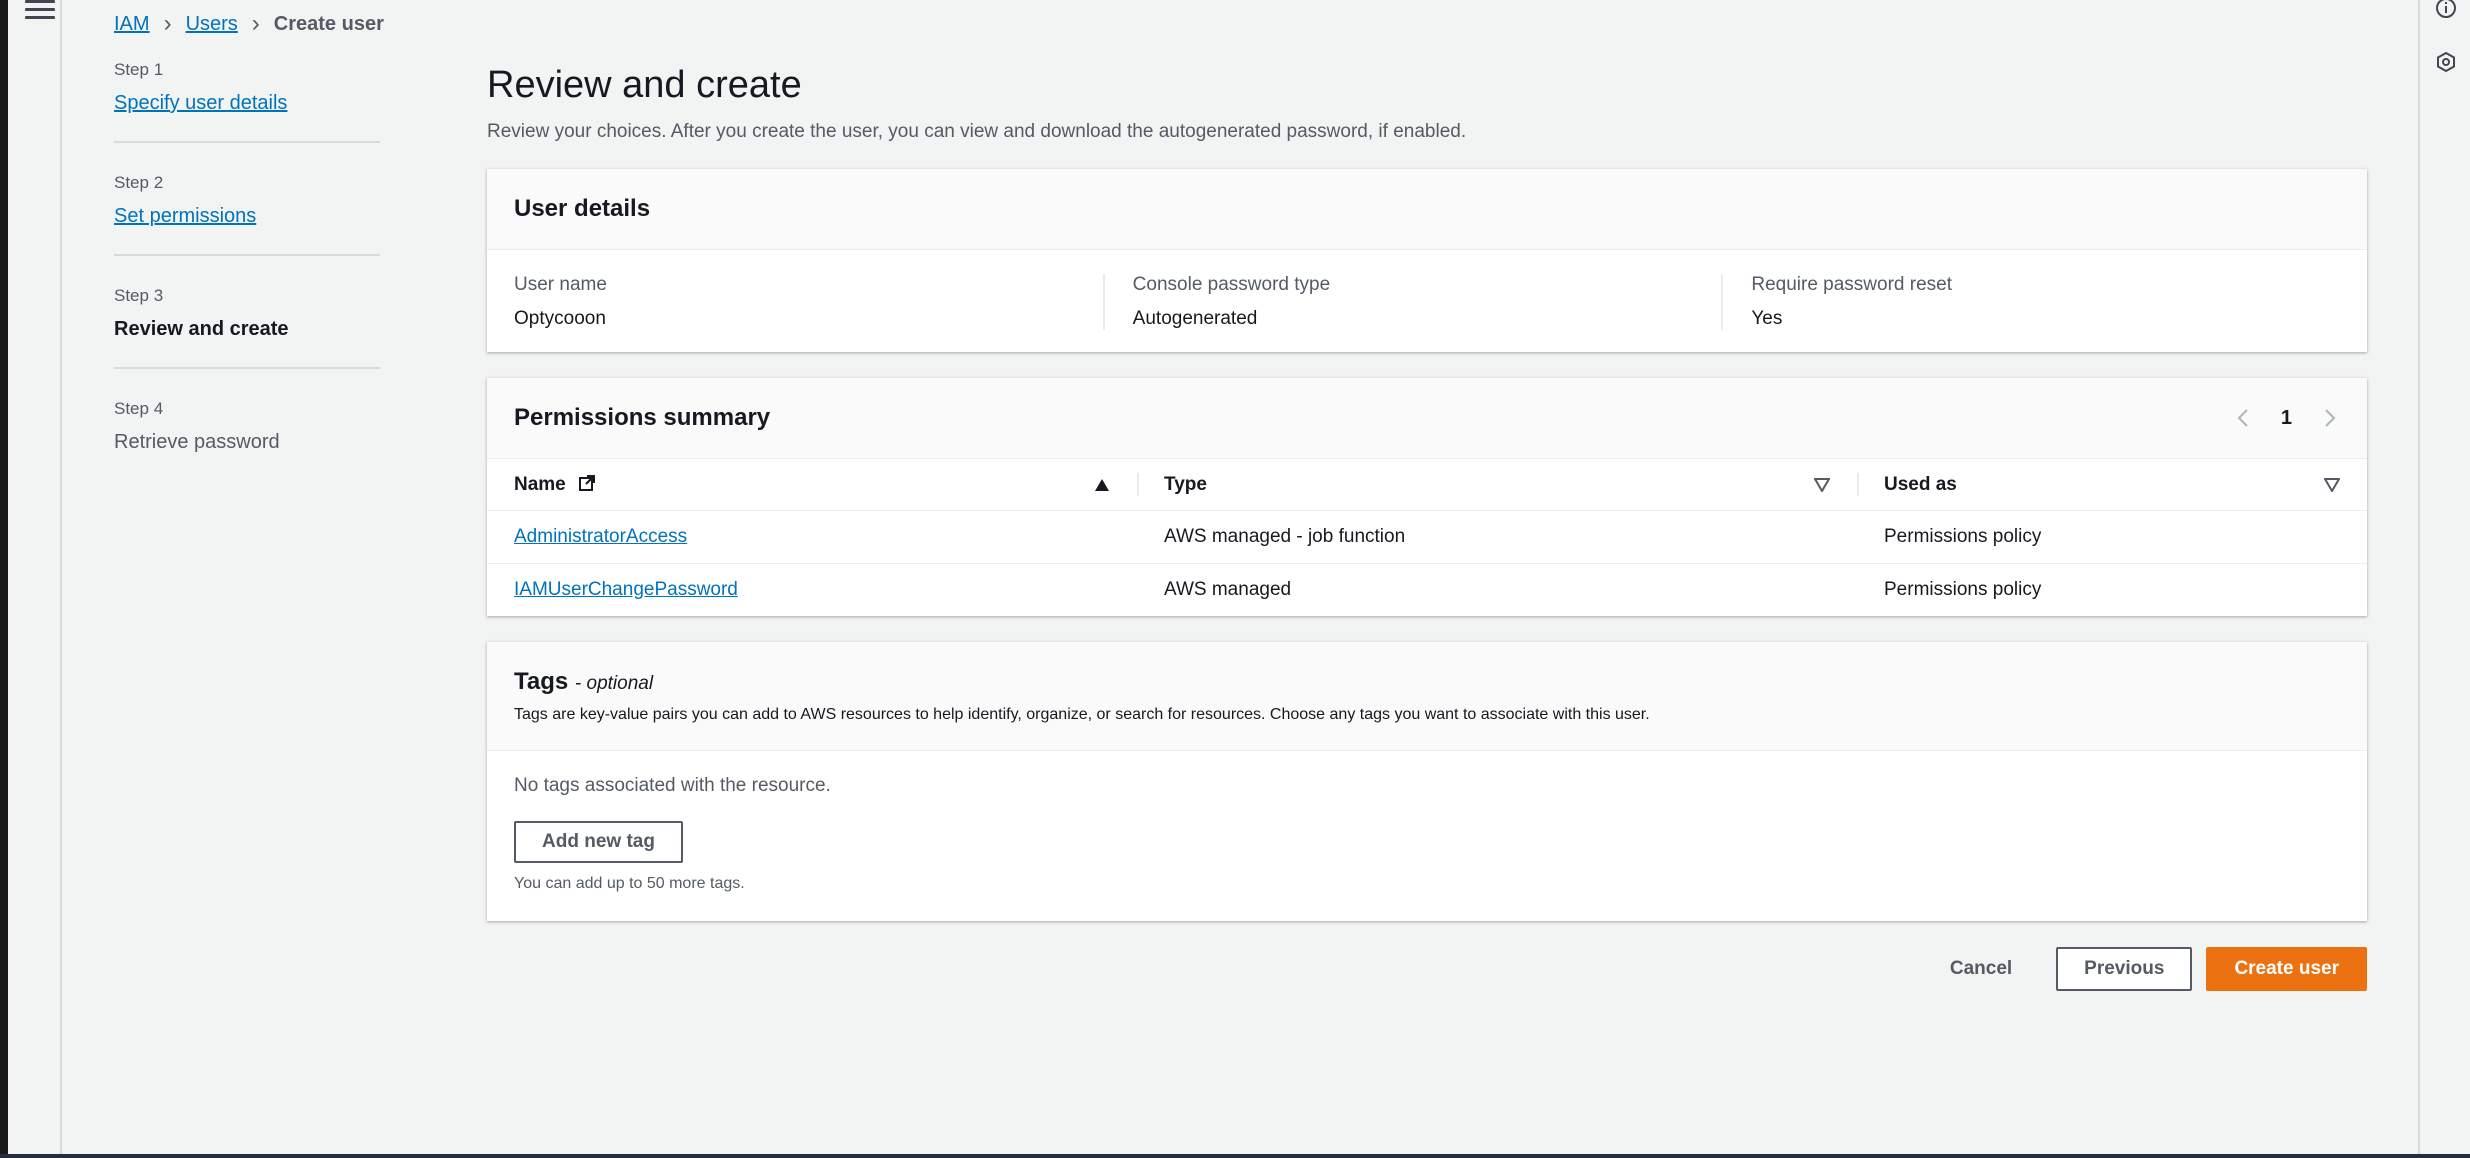 This screenshot has width=2470, height=1158. What do you see at coordinates (200, 103) in the screenshot?
I see `step-link-specify-user-details: Specify user details` at bounding box center [200, 103].